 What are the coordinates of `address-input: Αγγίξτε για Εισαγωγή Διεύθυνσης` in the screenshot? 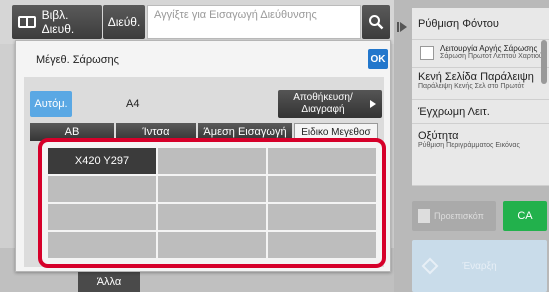 It's located at (254, 22).